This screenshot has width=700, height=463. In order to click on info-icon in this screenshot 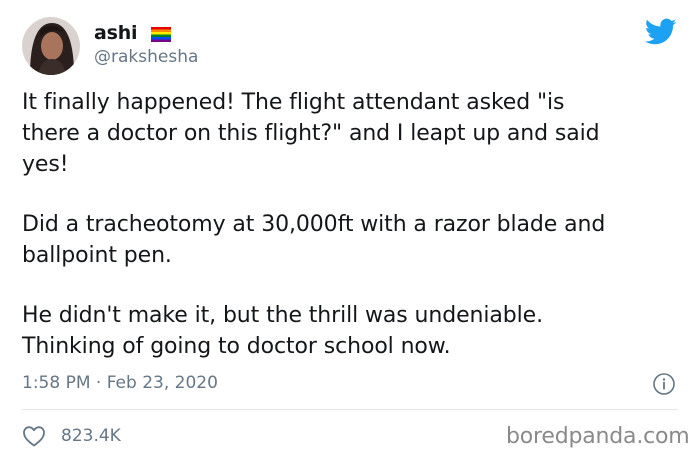, I will do `click(664, 384)`.